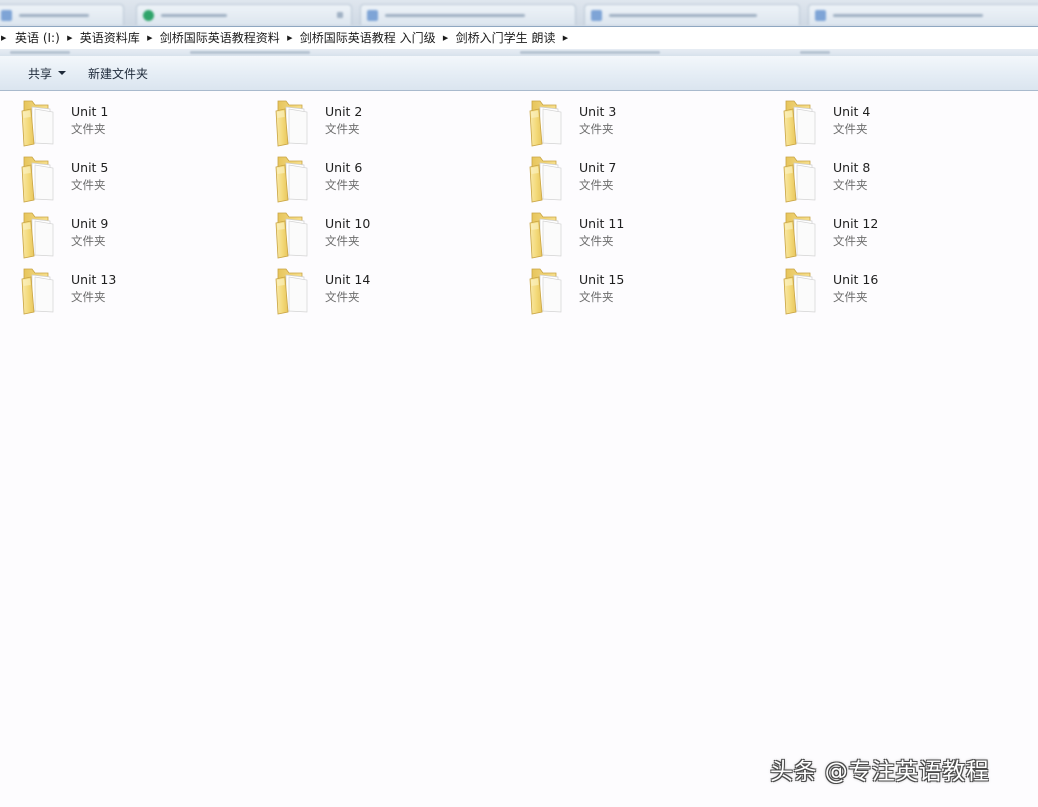 Image resolution: width=1038 pixels, height=807 pixels. I want to click on folder-name: Unit 12, so click(856, 223).